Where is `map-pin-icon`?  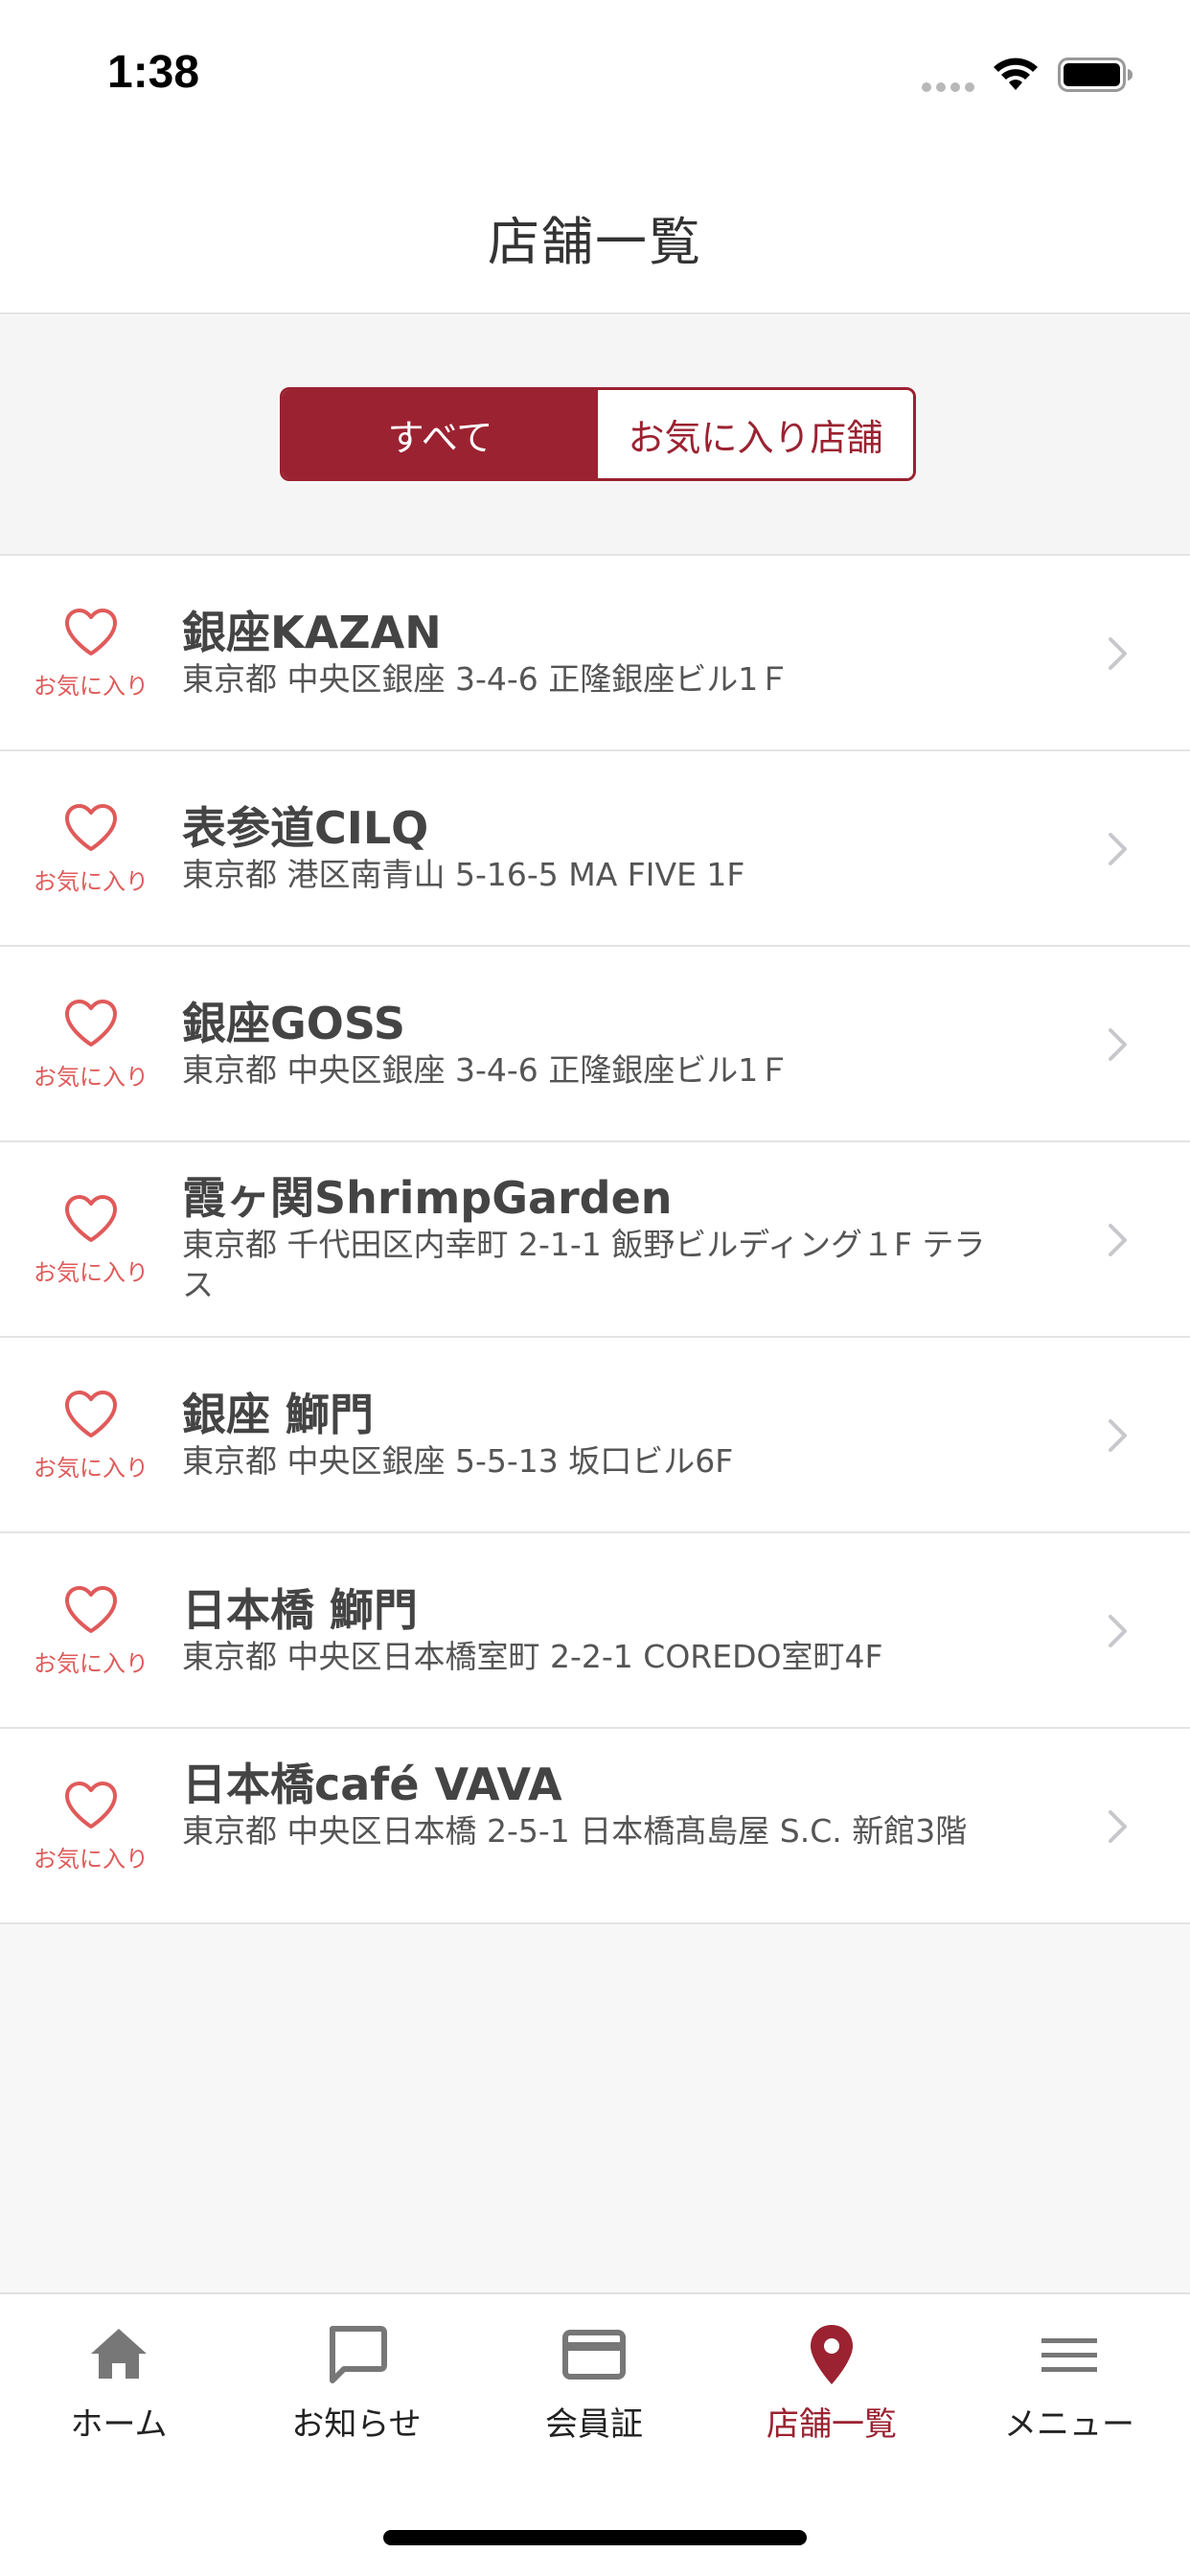
map-pin-icon is located at coordinates (832, 2354).